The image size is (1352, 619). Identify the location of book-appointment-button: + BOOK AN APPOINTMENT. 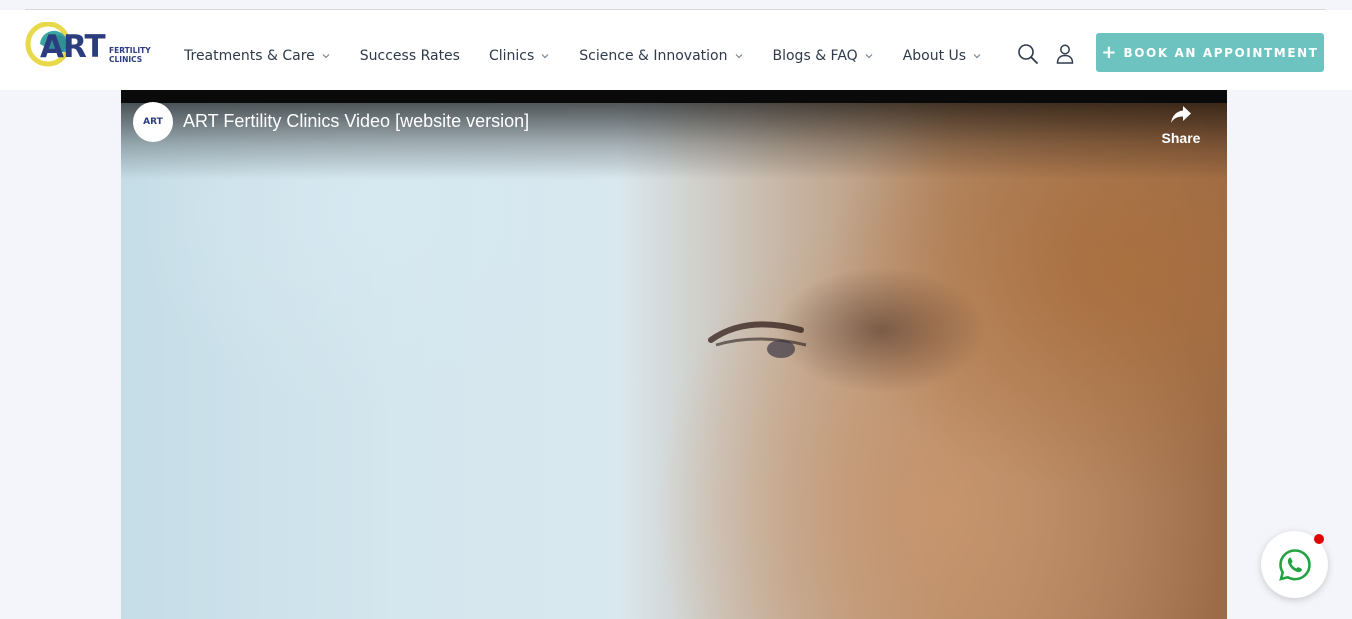
(1210, 52).